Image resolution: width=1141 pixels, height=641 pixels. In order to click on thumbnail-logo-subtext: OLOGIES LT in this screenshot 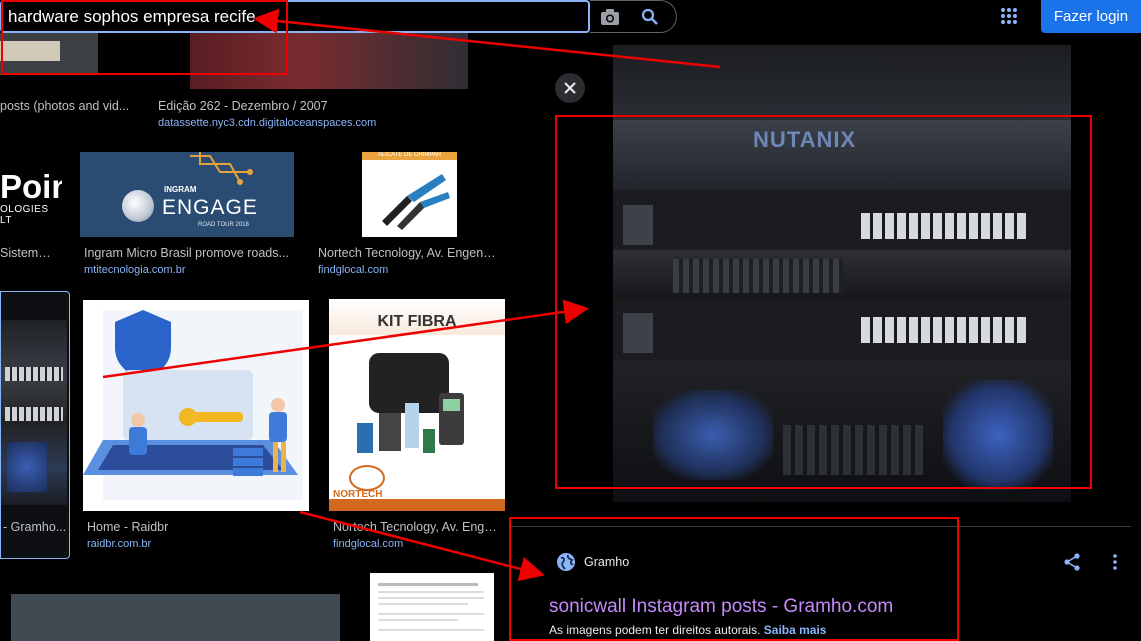, I will do `click(24, 215)`.